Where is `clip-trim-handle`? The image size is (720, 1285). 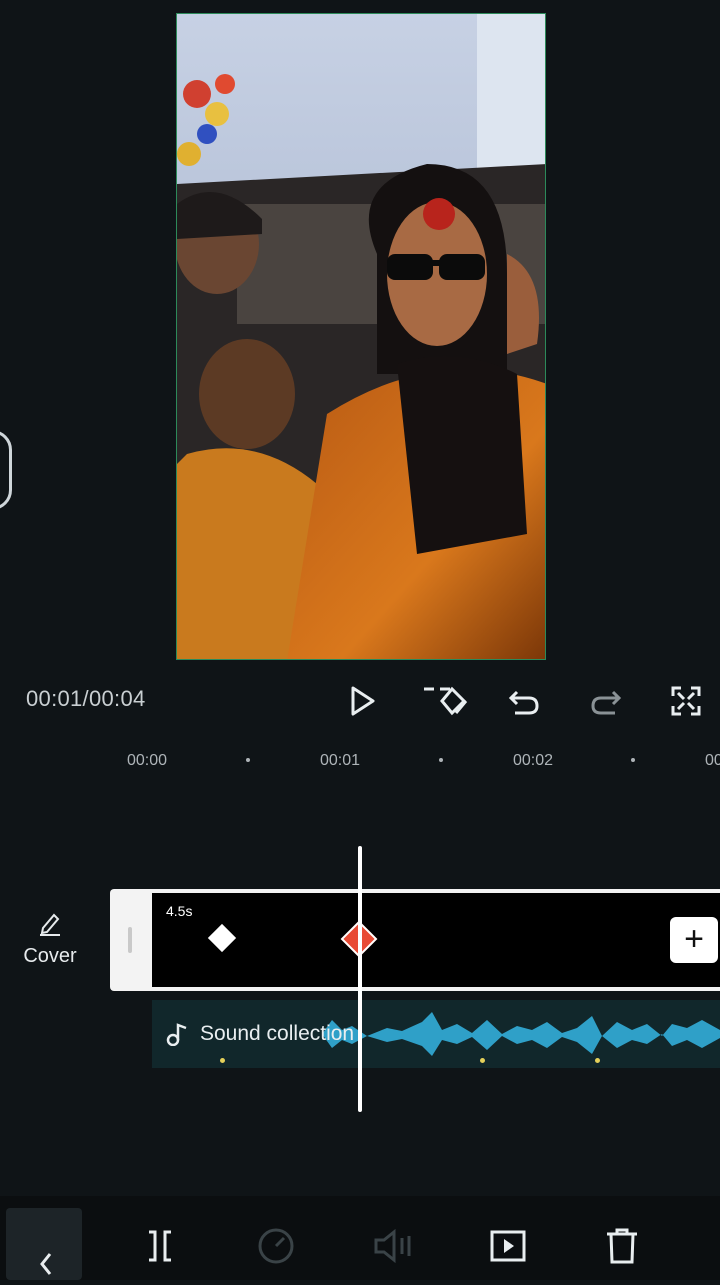
clip-trim-handle is located at coordinates (131, 940).